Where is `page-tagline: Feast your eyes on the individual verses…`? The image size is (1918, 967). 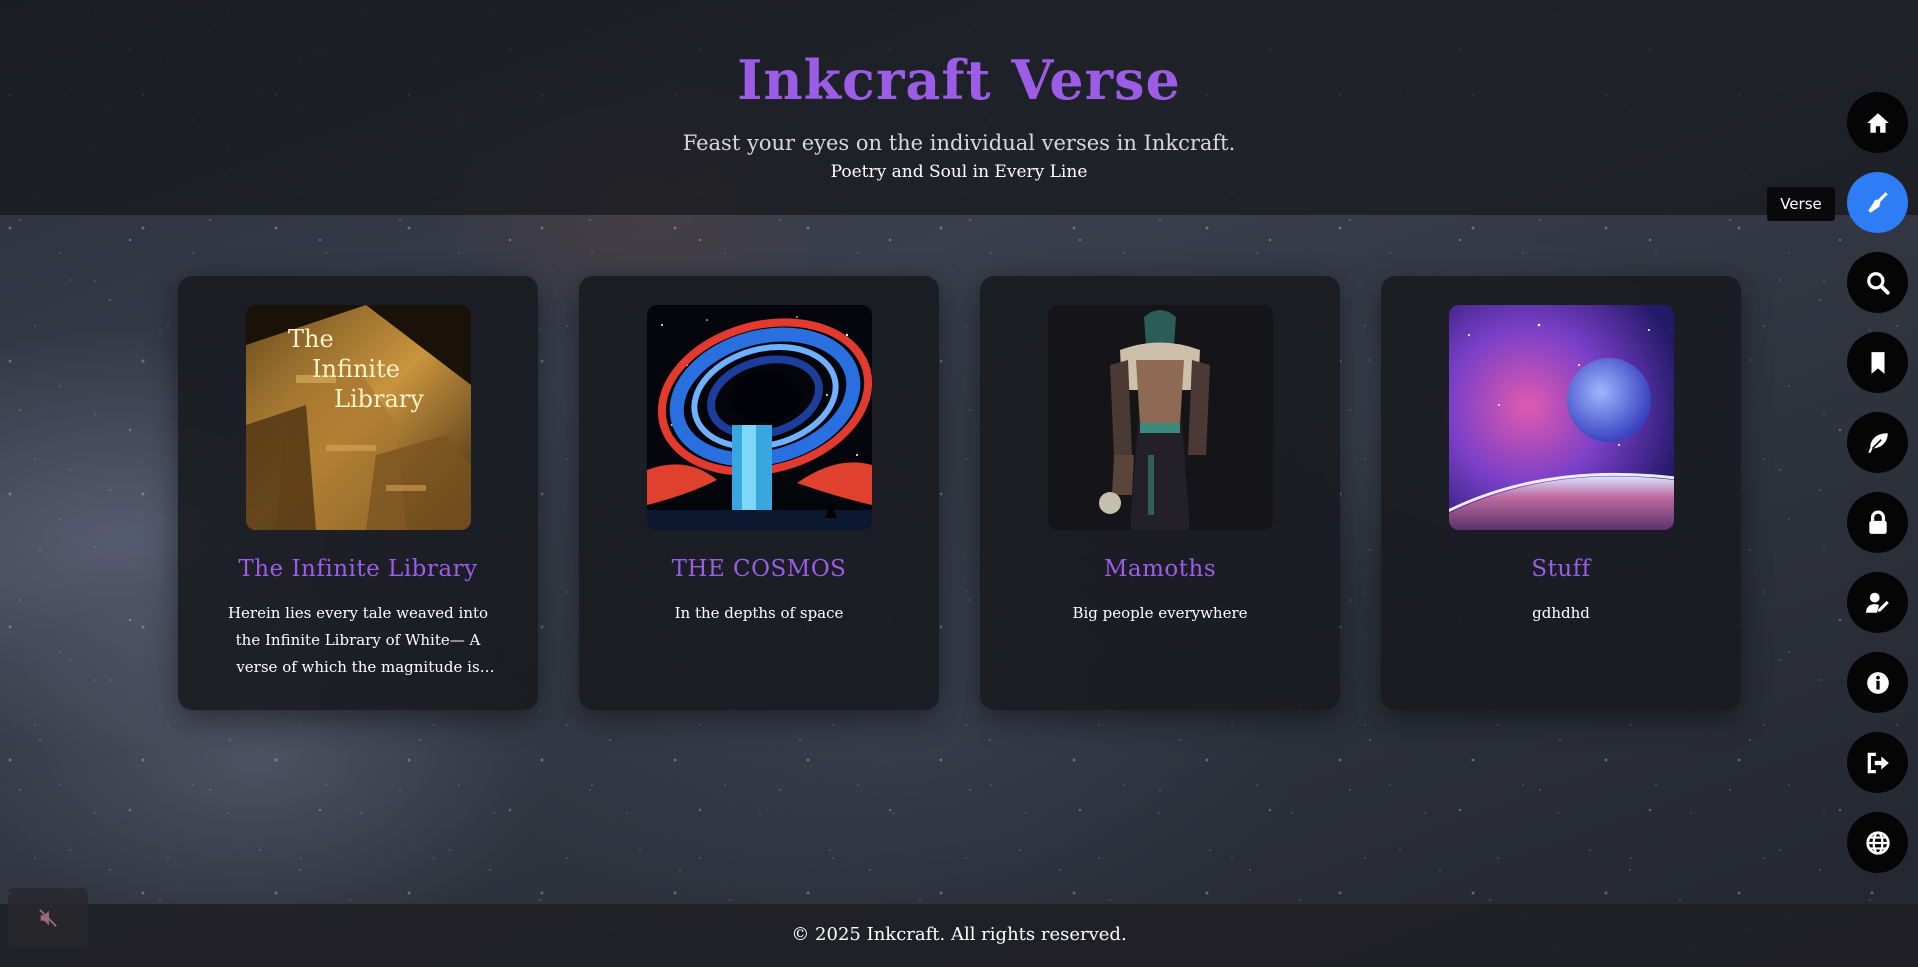 page-tagline: Feast your eyes on the individual verses… is located at coordinates (959, 143).